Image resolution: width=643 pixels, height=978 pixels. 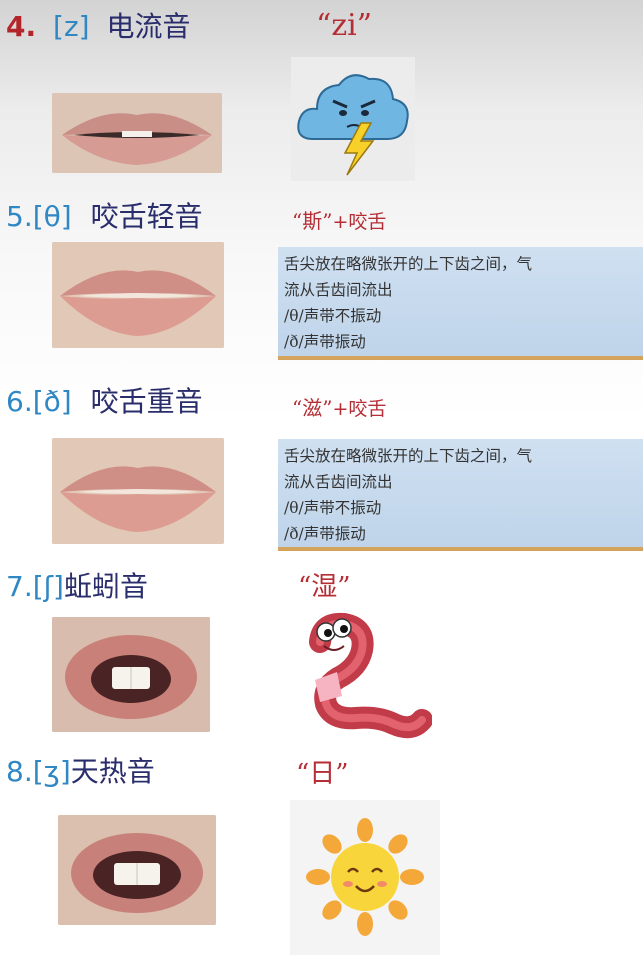 I want to click on item-5-note-line-2: 流从舌齿间流出, so click(x=338, y=290).